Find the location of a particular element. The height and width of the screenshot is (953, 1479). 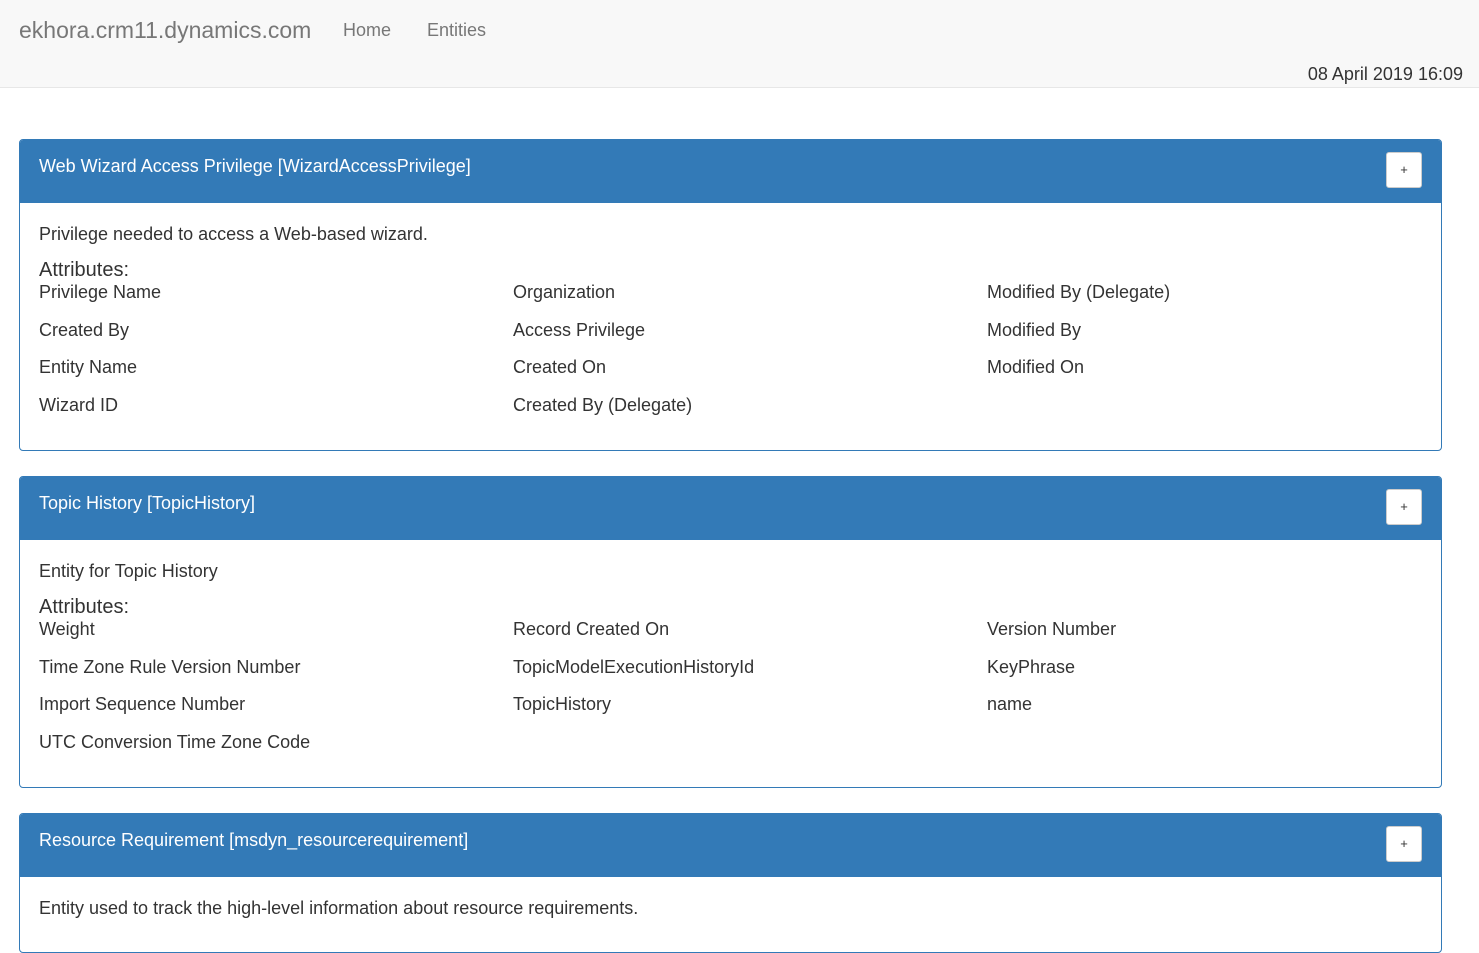

attribute-item: Created On is located at coordinates (560, 367).